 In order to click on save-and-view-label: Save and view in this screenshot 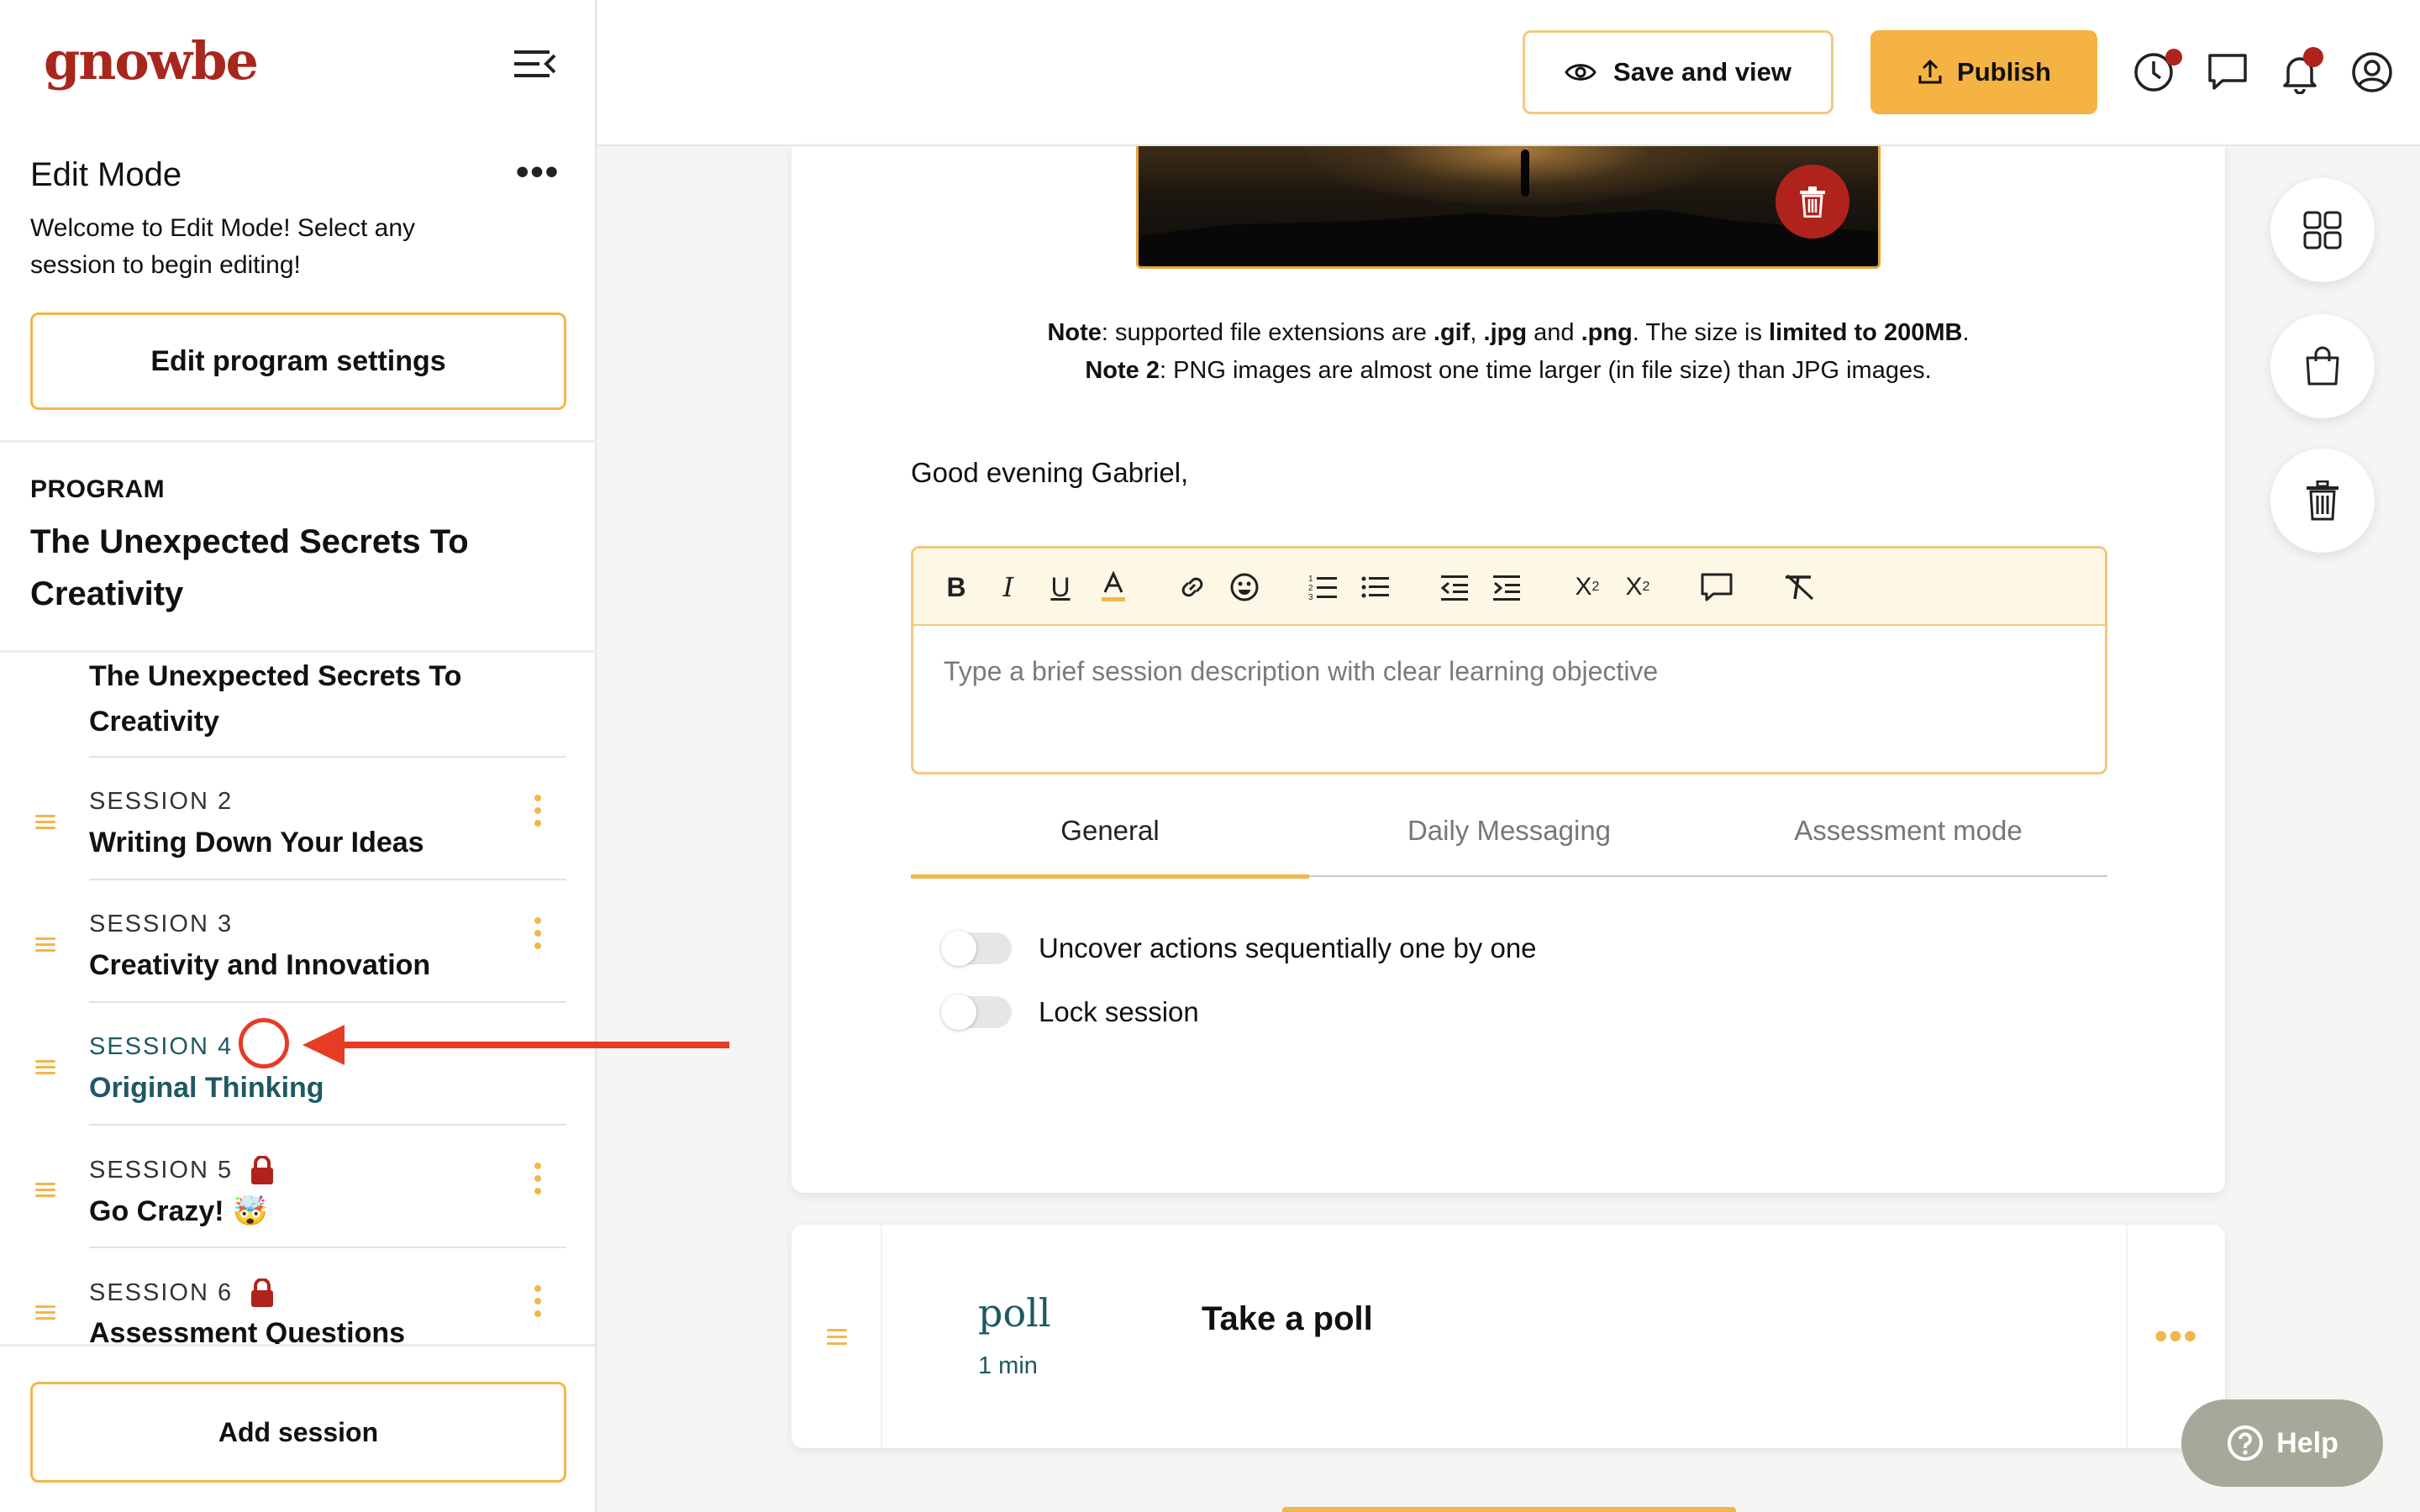, I will do `click(1702, 72)`.